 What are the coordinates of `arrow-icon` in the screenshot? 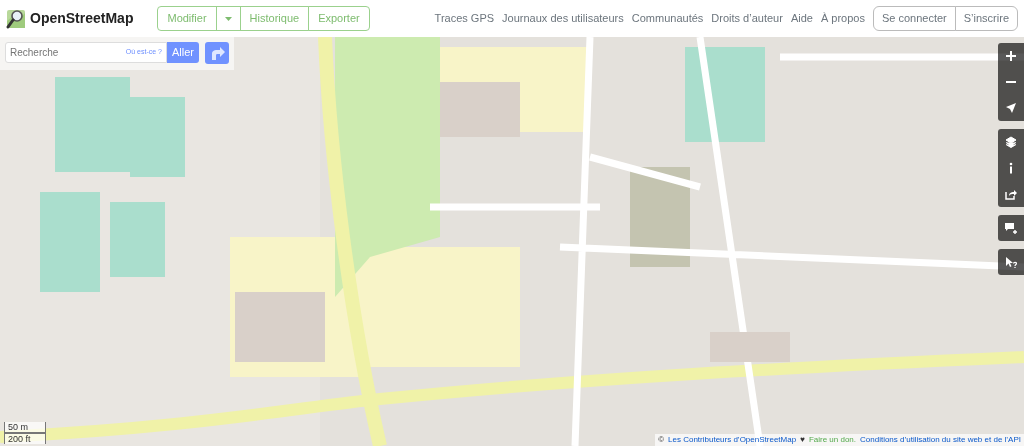 It's located at (1011, 108).